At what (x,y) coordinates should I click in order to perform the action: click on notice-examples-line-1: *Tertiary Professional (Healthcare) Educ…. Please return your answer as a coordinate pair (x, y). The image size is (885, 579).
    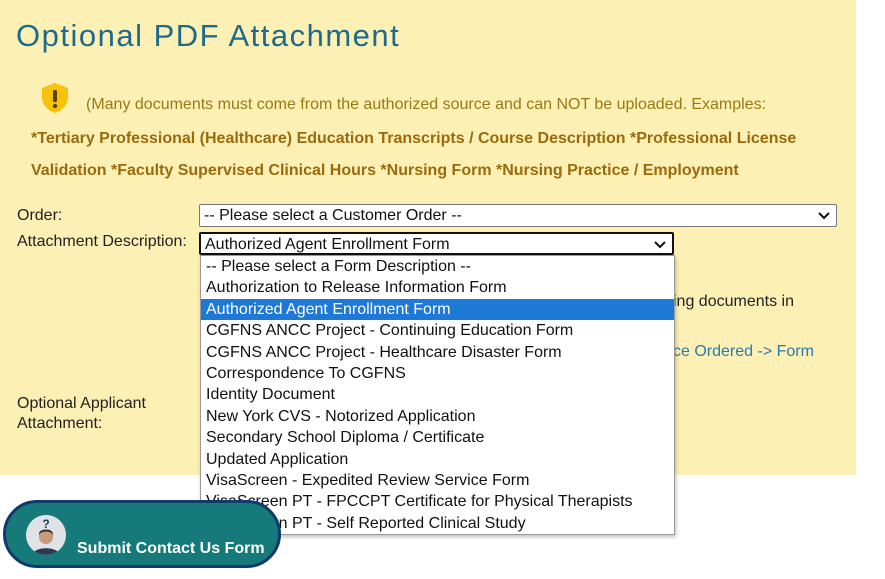
    Looking at the image, I should click on (414, 138).